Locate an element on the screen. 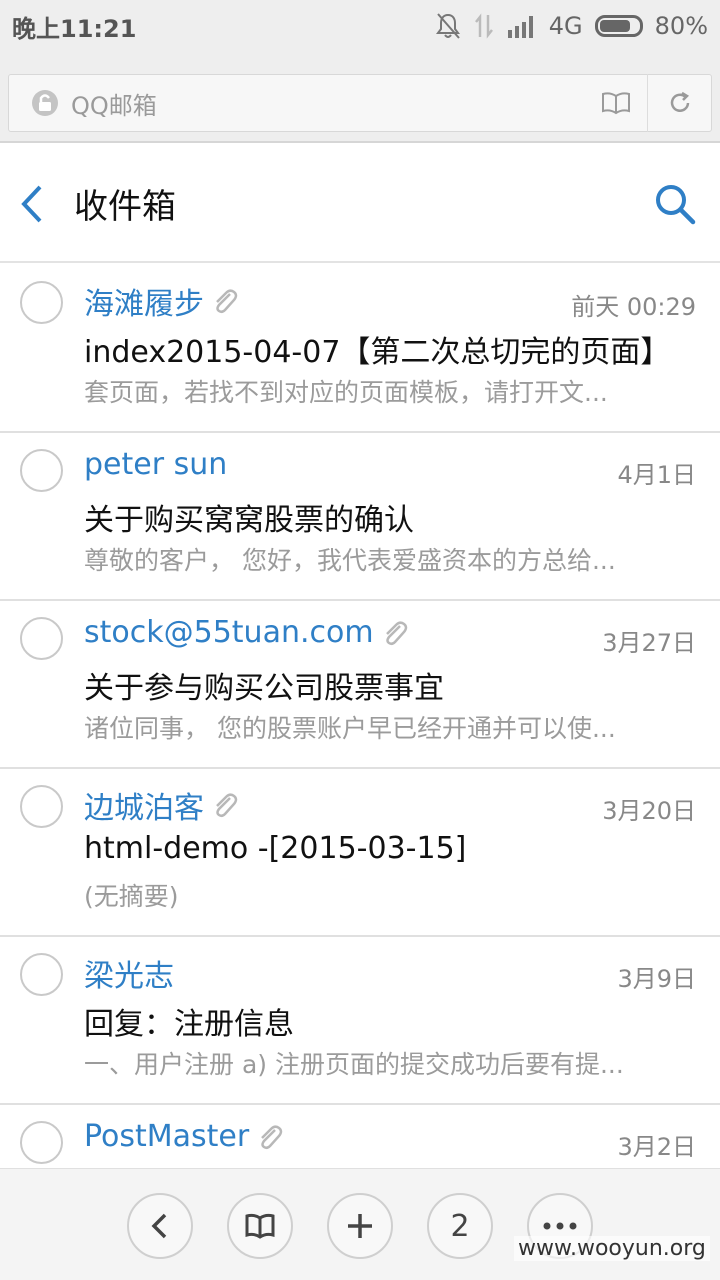 This screenshot has width=720, height=1280. tabs-count: 2 is located at coordinates (460, 1226).